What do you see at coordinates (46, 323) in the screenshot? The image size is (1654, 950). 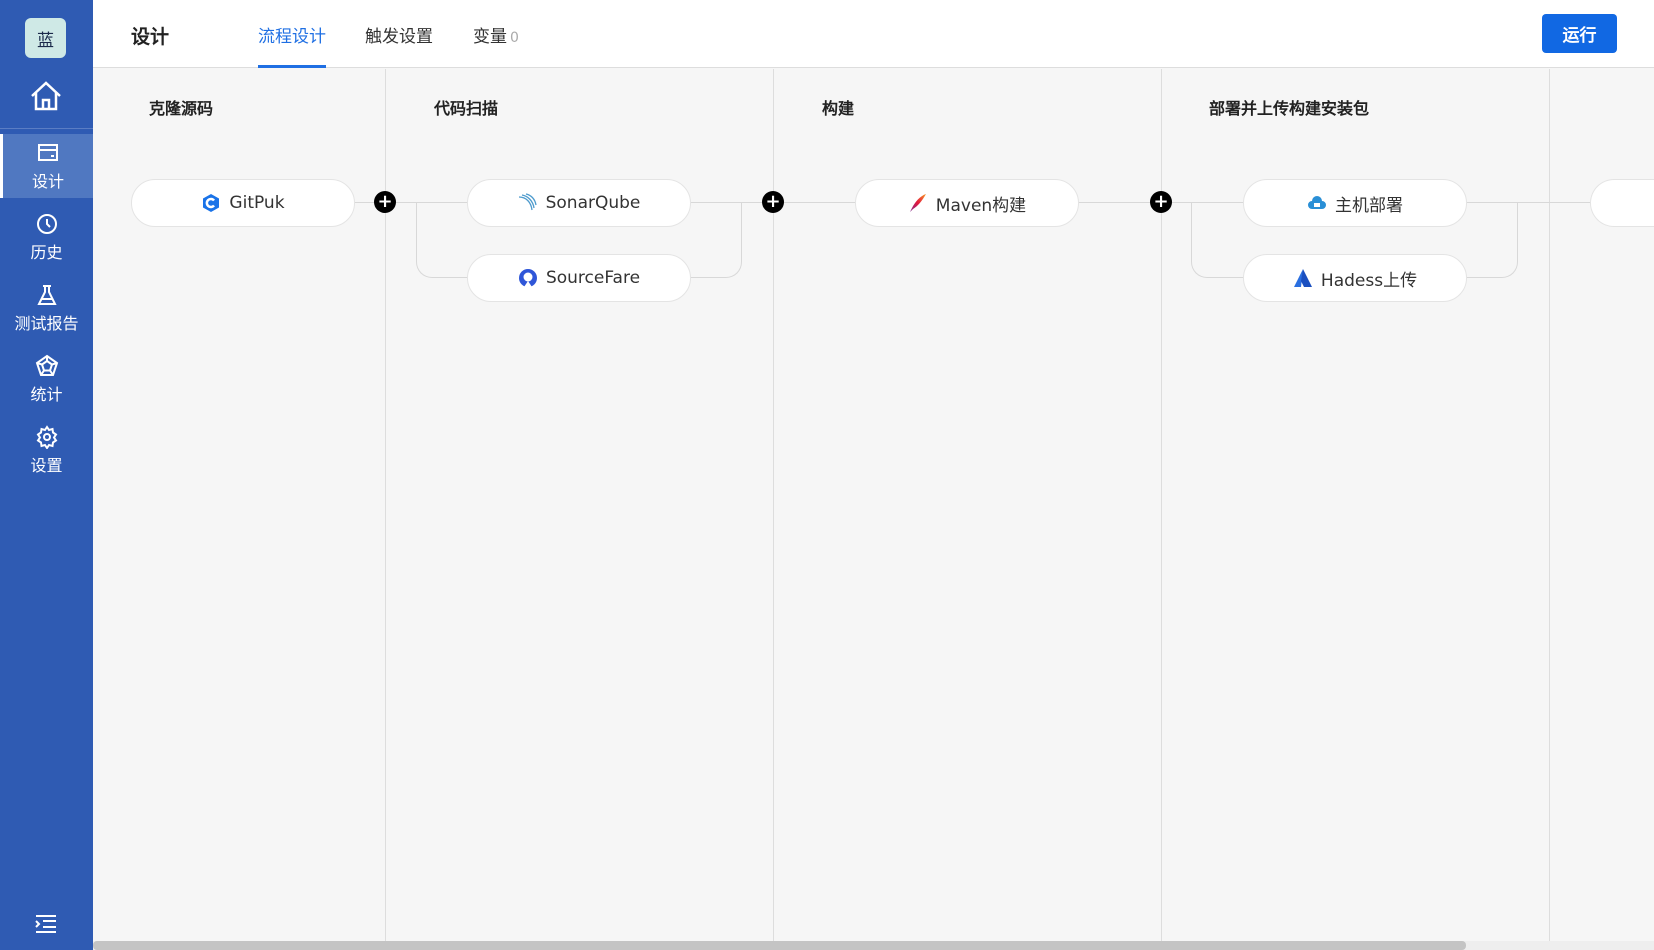 I see `sidebar-item-label: 测试报告` at bounding box center [46, 323].